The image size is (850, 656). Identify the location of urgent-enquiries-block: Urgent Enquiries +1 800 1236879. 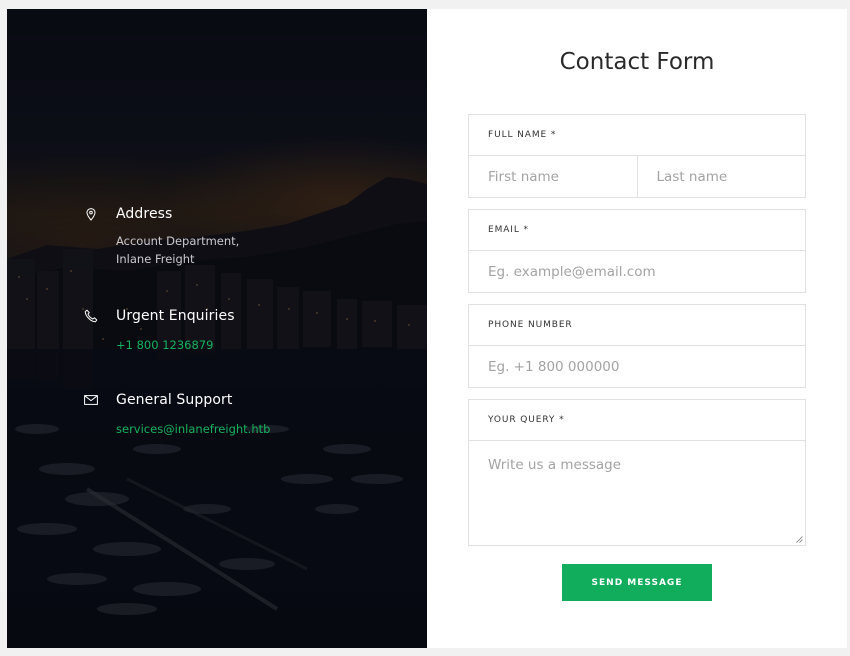
(243, 329).